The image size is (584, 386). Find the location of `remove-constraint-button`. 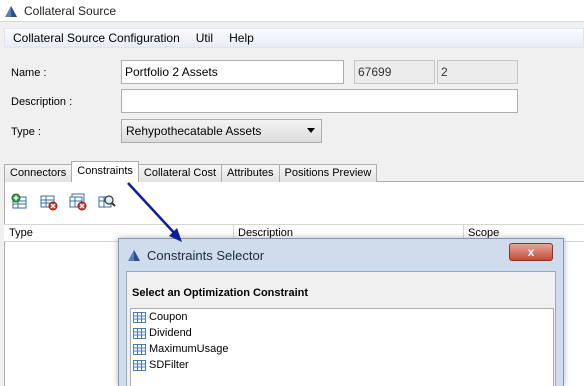

remove-constraint-button is located at coordinates (49, 202).